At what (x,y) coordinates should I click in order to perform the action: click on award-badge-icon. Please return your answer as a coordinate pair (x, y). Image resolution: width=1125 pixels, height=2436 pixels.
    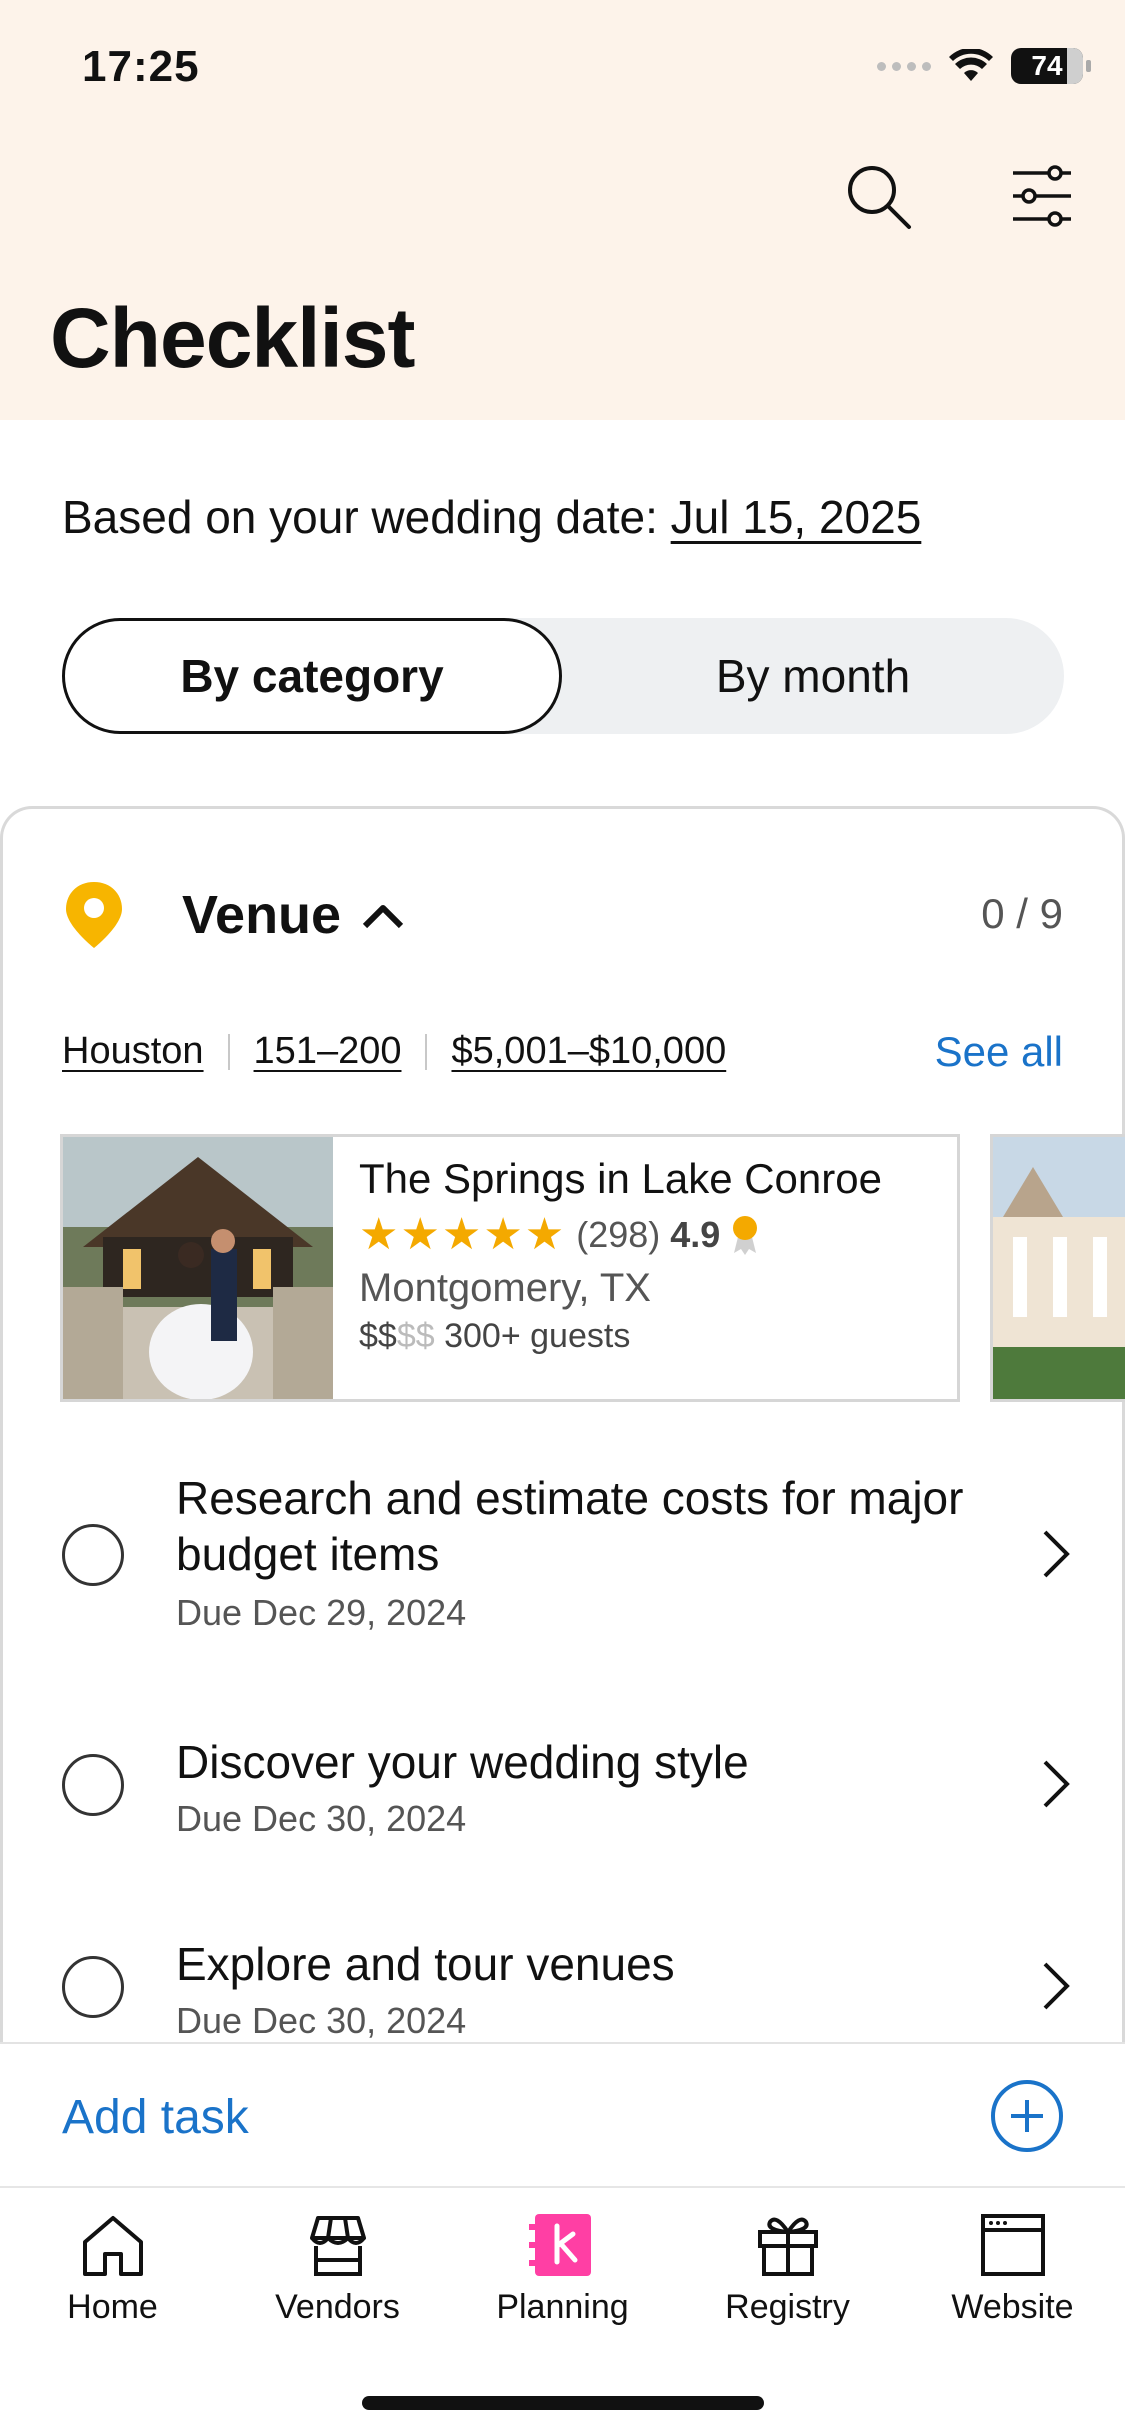
    Looking at the image, I should click on (745, 1235).